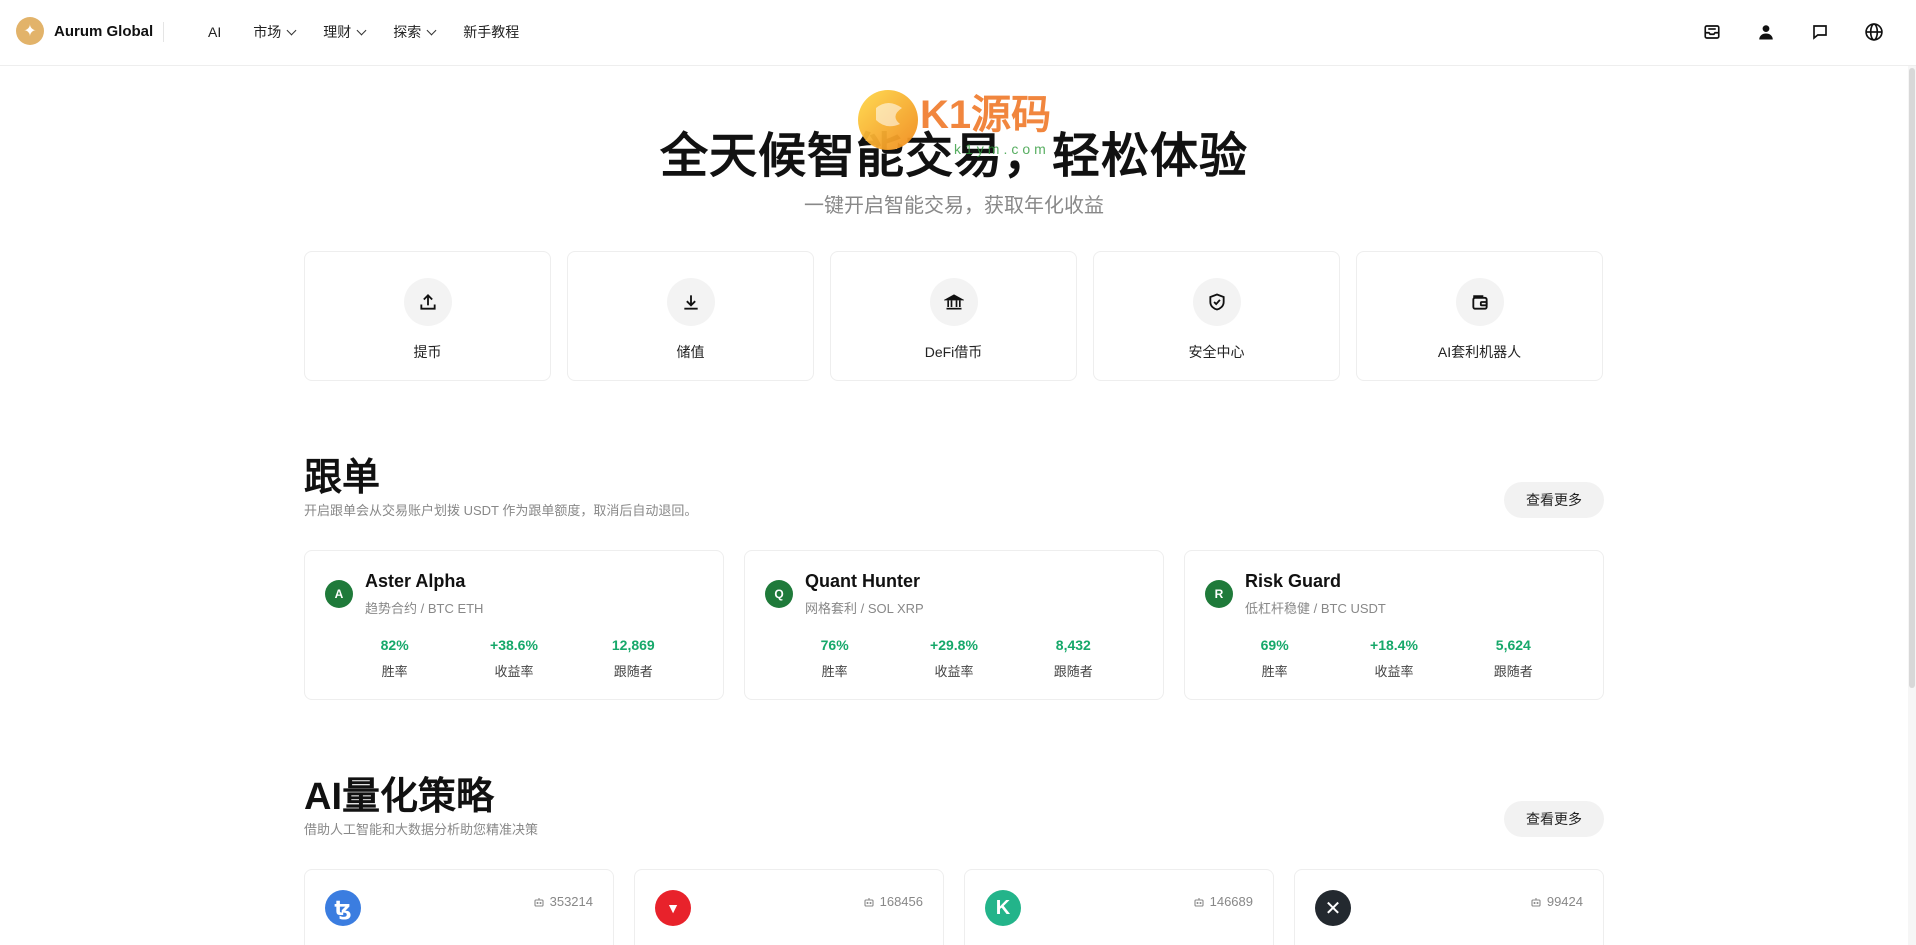  What do you see at coordinates (1275, 658) in the screenshot?
I see `stat-win-rate: 69% 胜率` at bounding box center [1275, 658].